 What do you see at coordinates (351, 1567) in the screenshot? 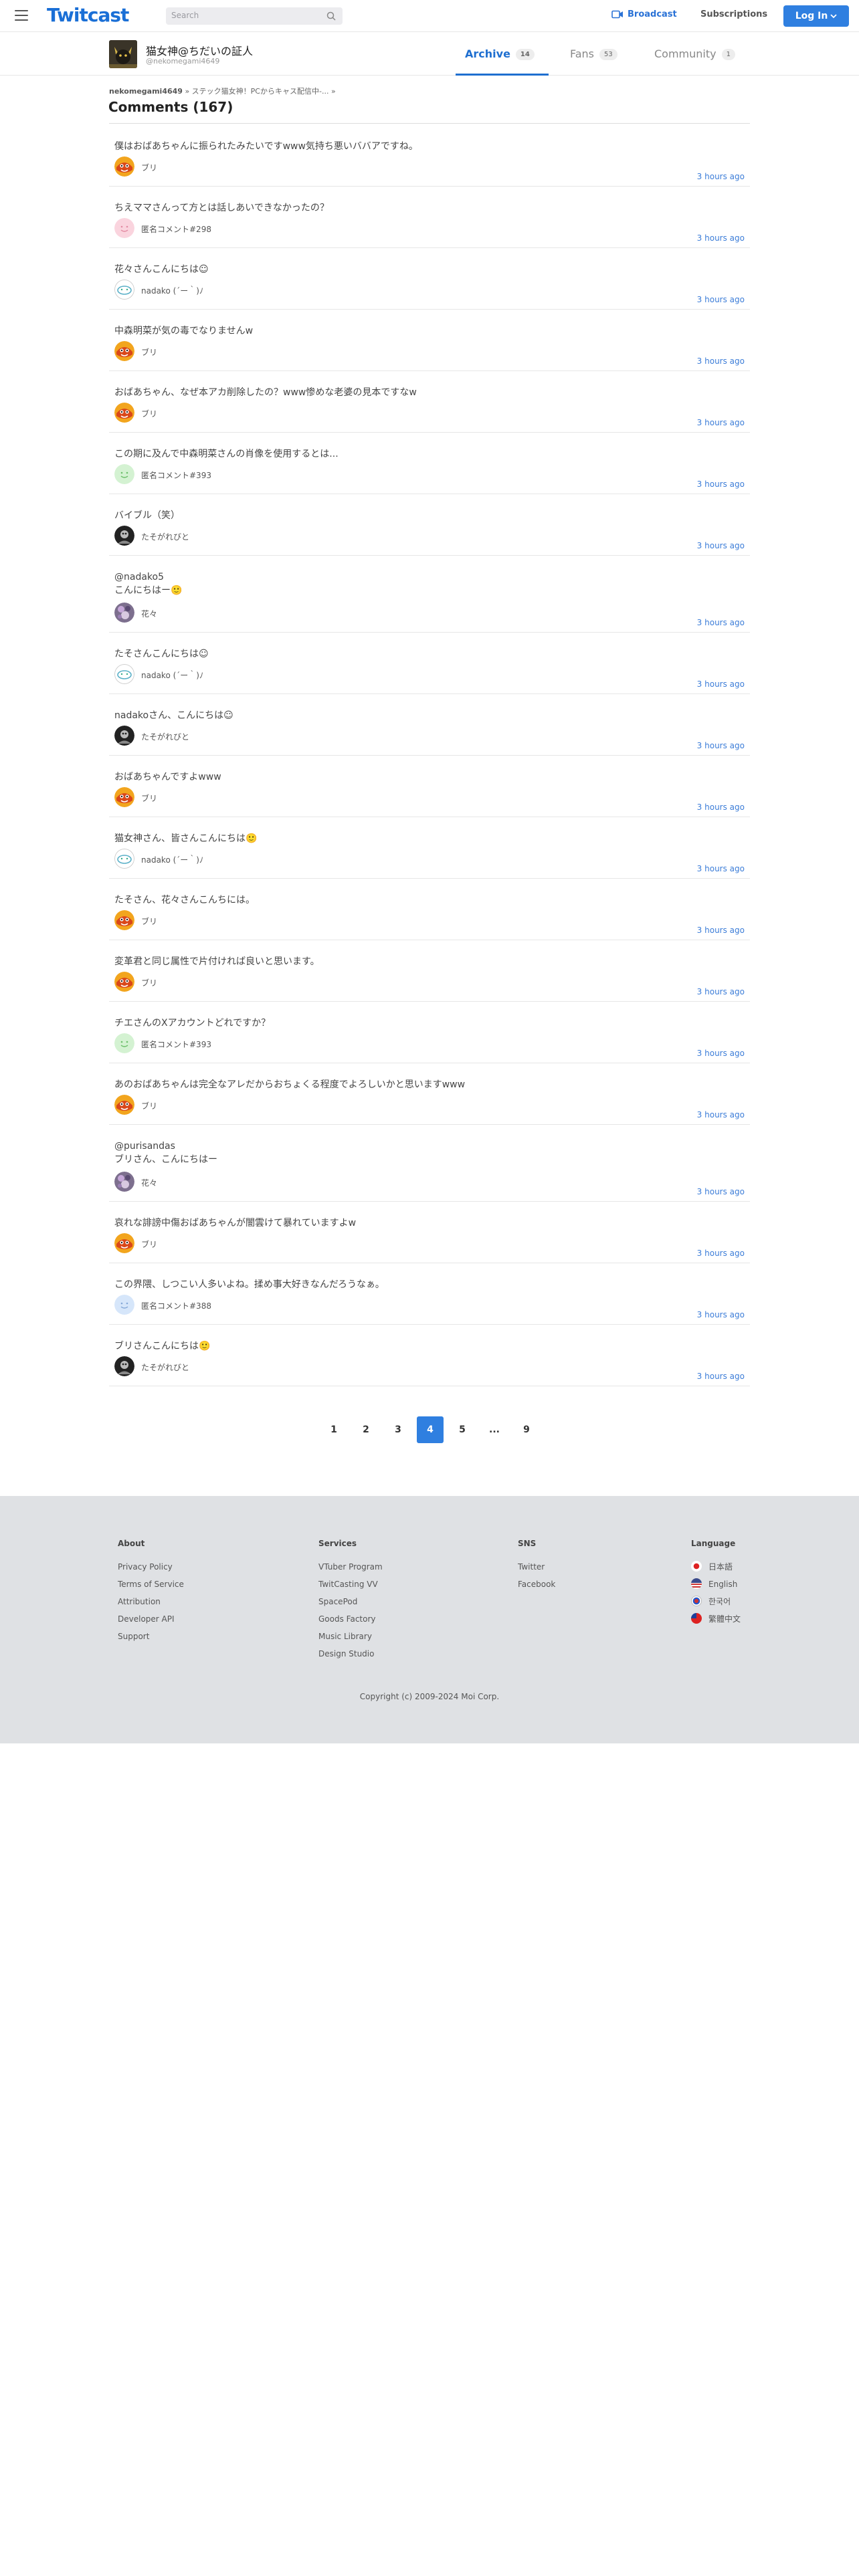
I see `footer-link: VTuber Program` at bounding box center [351, 1567].